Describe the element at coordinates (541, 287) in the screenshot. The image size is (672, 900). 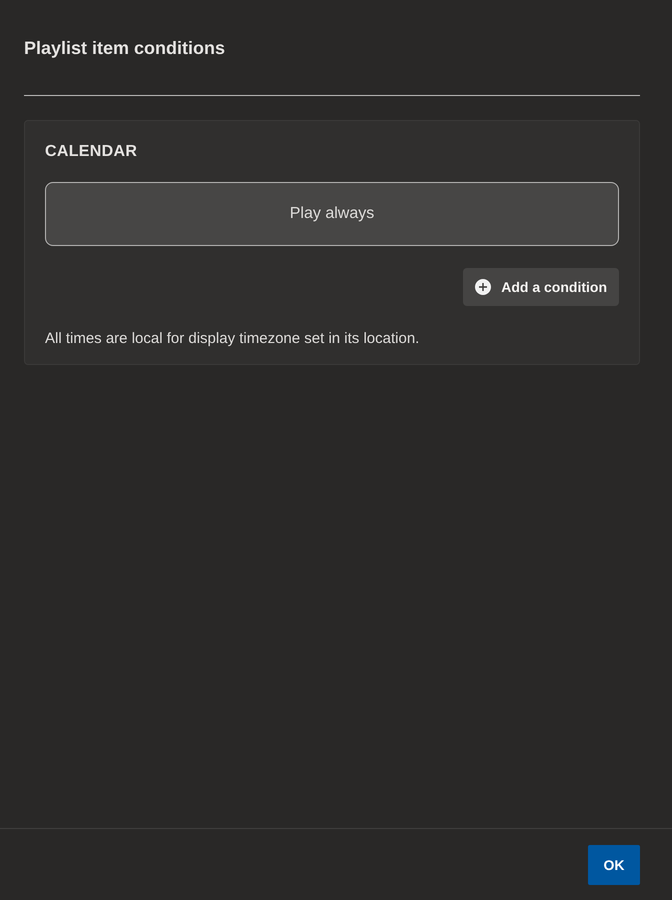
I see `add-condition-button: Add a condition` at that location.